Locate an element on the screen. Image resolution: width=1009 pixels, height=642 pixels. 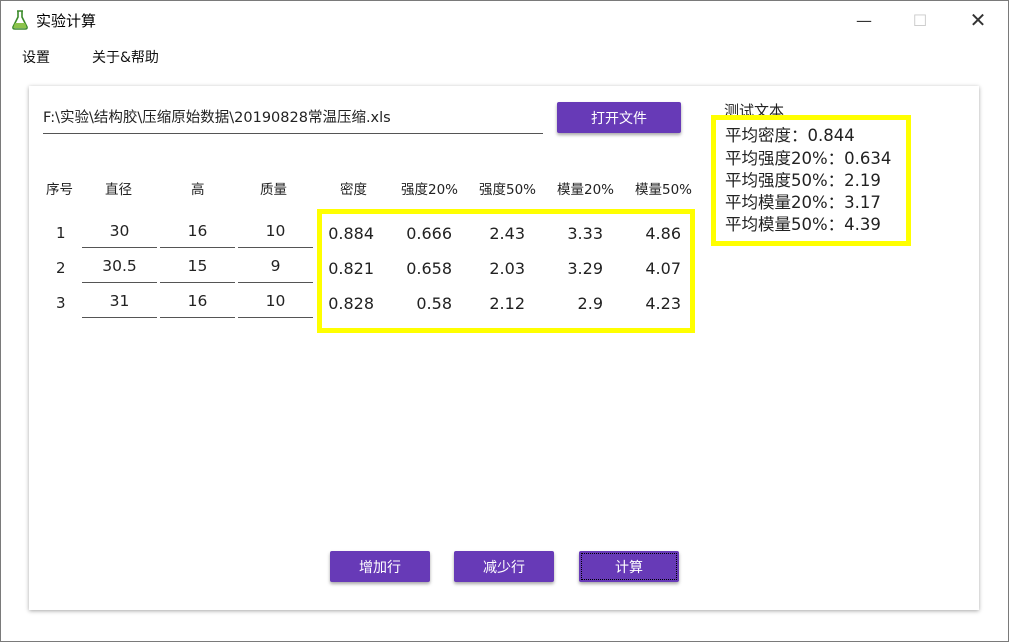
row-index: 1 is located at coordinates (61, 233).